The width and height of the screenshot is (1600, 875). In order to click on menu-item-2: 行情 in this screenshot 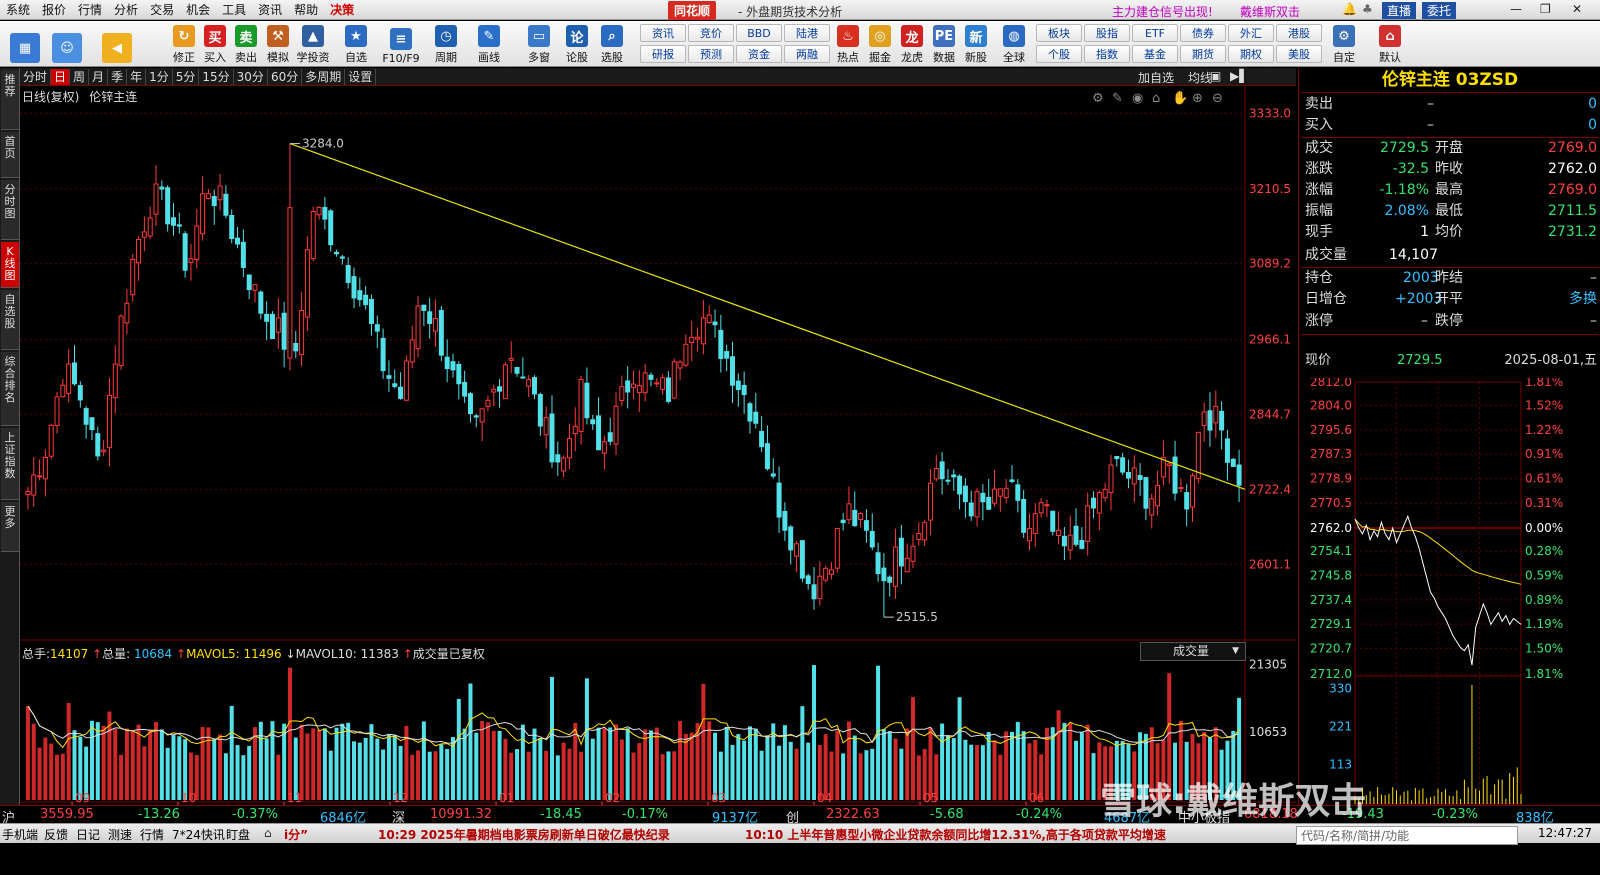, I will do `click(90, 9)`.